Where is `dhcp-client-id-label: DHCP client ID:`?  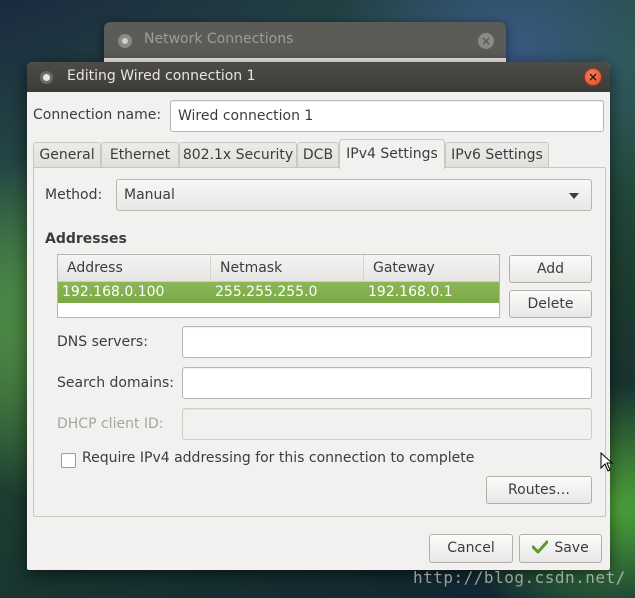
dhcp-client-id-label: DHCP client ID: is located at coordinates (110, 424).